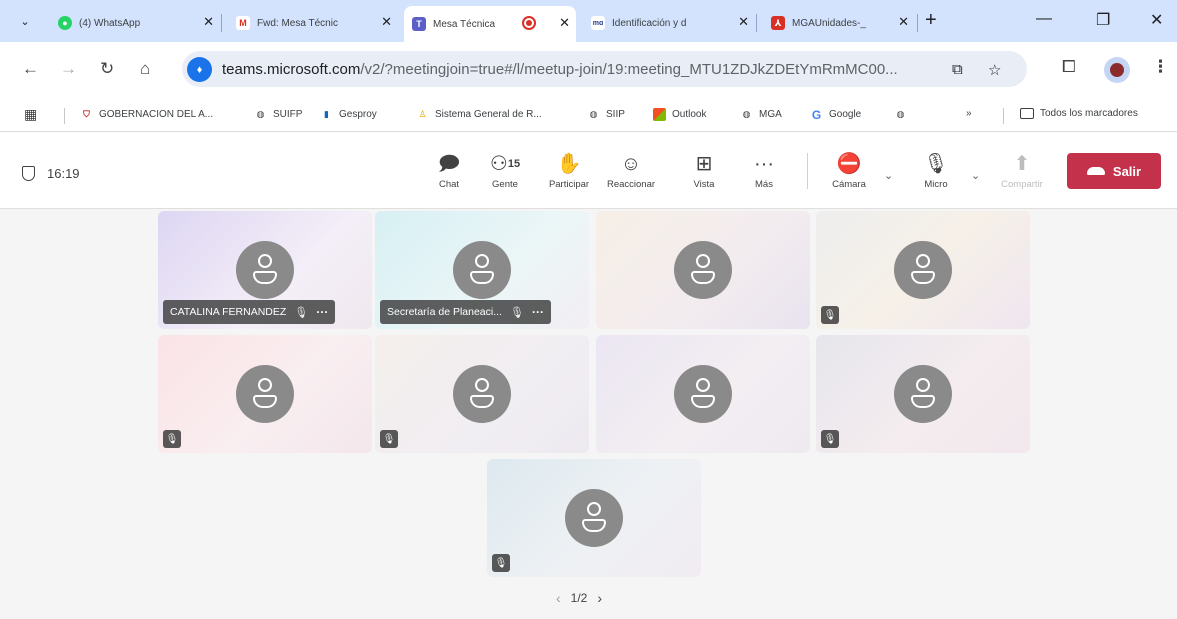  Describe the element at coordinates (778, 23) in the screenshot. I see `pdf-icon: ⅄` at that location.